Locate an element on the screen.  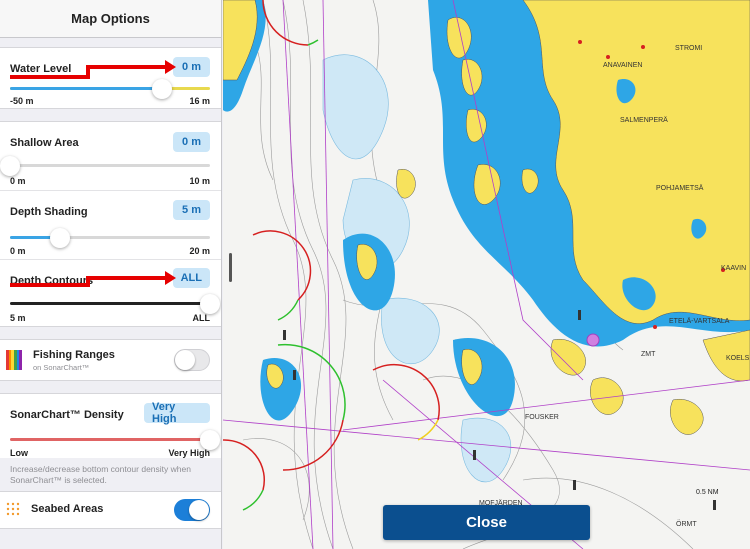
place-label: ANAVAINEN is located at coordinates (622, 65).